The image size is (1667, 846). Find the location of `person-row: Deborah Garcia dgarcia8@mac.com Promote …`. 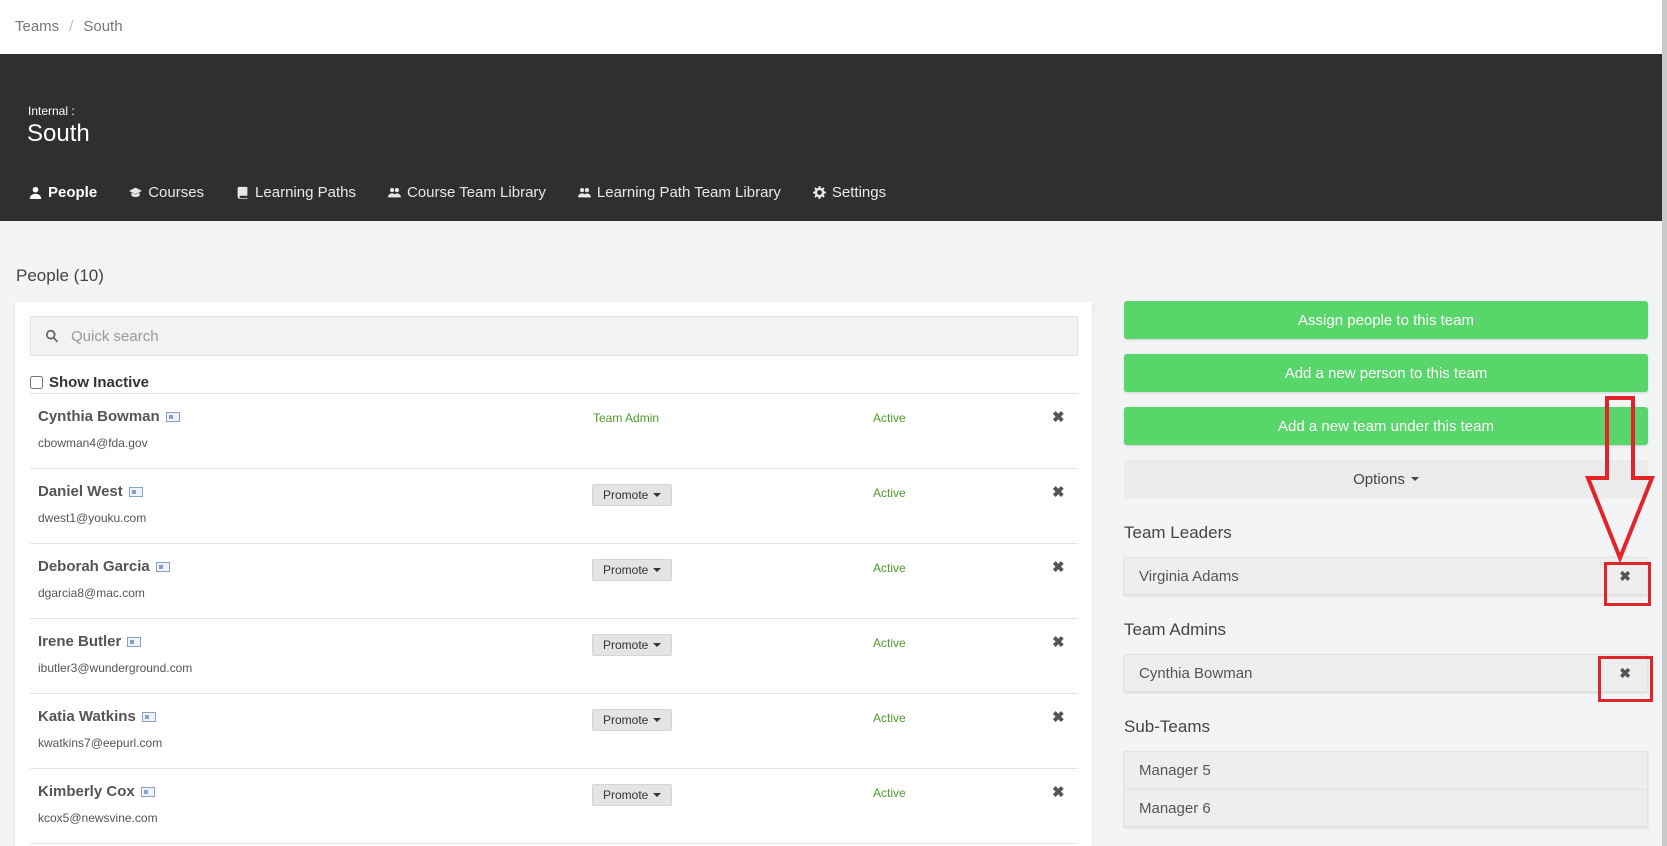

person-row: Deborah Garcia dgarcia8@mac.com Promote … is located at coordinates (554, 581).